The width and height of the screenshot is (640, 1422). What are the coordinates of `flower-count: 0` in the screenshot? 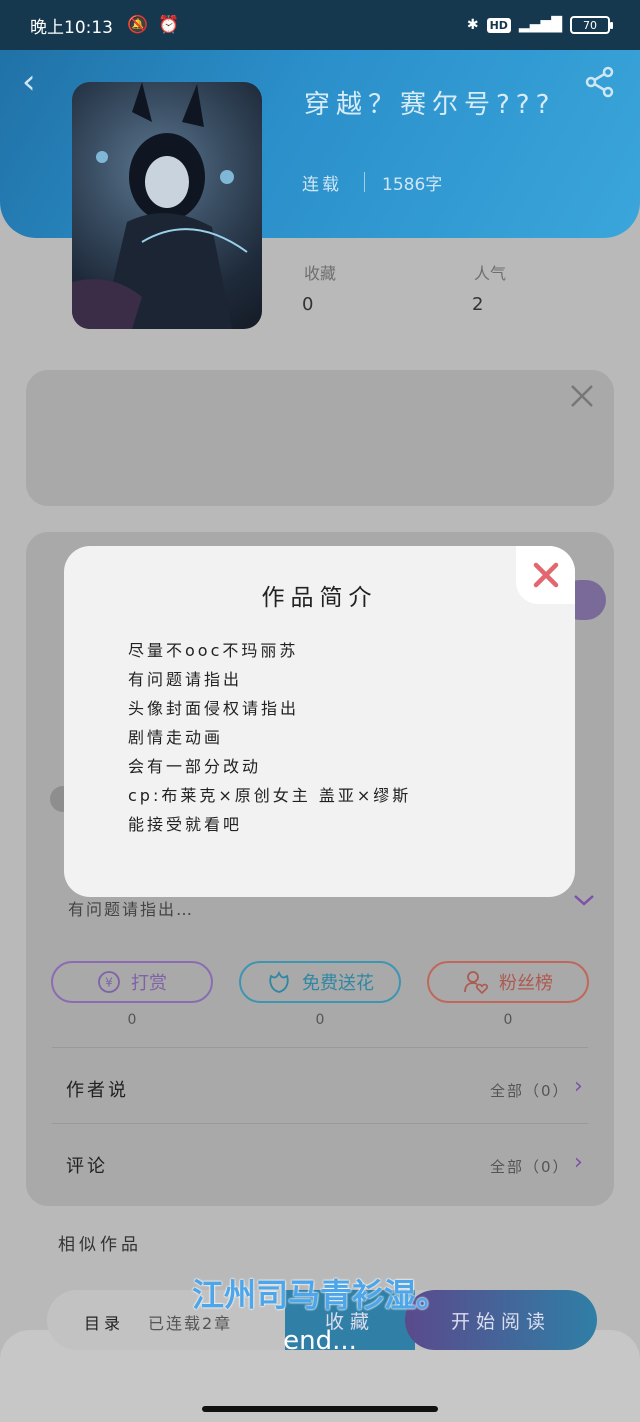 It's located at (320, 1020).